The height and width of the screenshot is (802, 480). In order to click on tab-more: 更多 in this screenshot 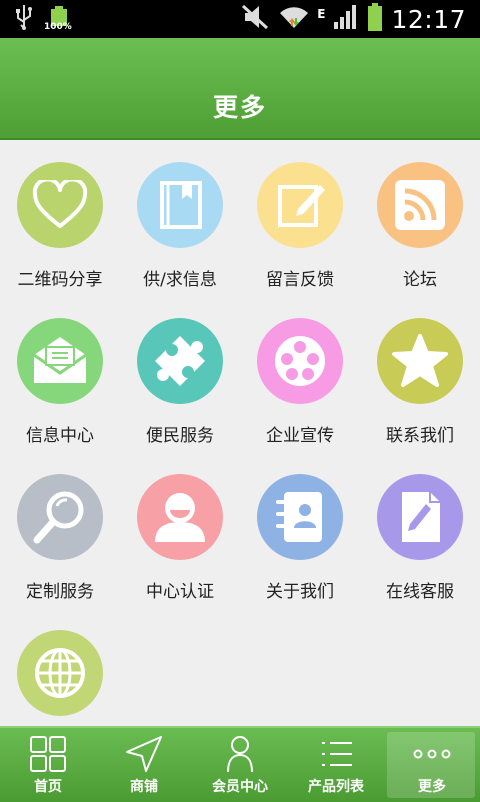, I will do `click(432, 765)`.